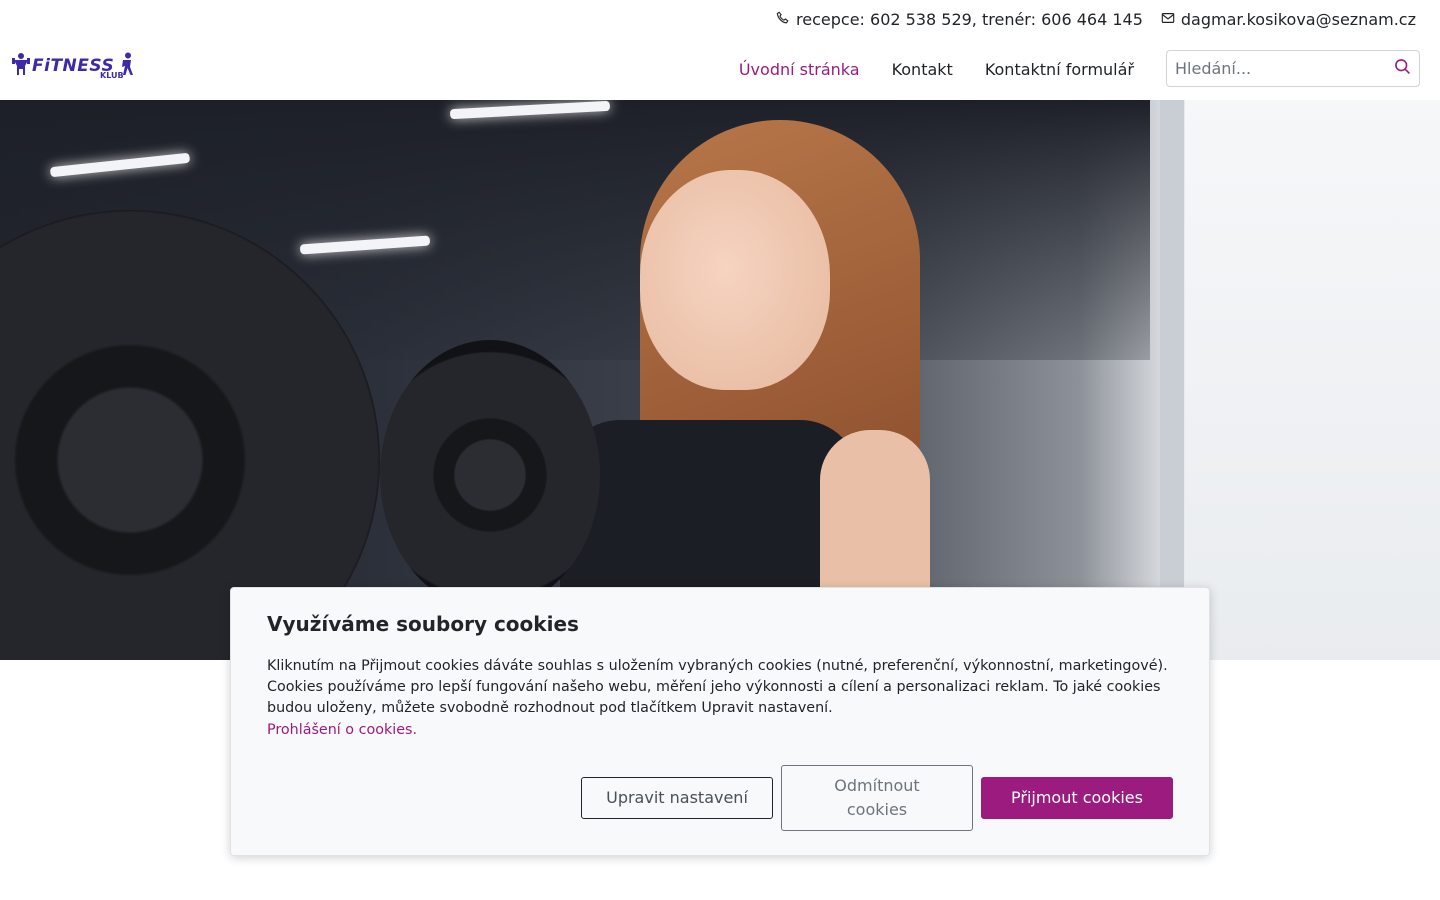  Describe the element at coordinates (1172, 380) in the screenshot. I see `window-frame` at that location.